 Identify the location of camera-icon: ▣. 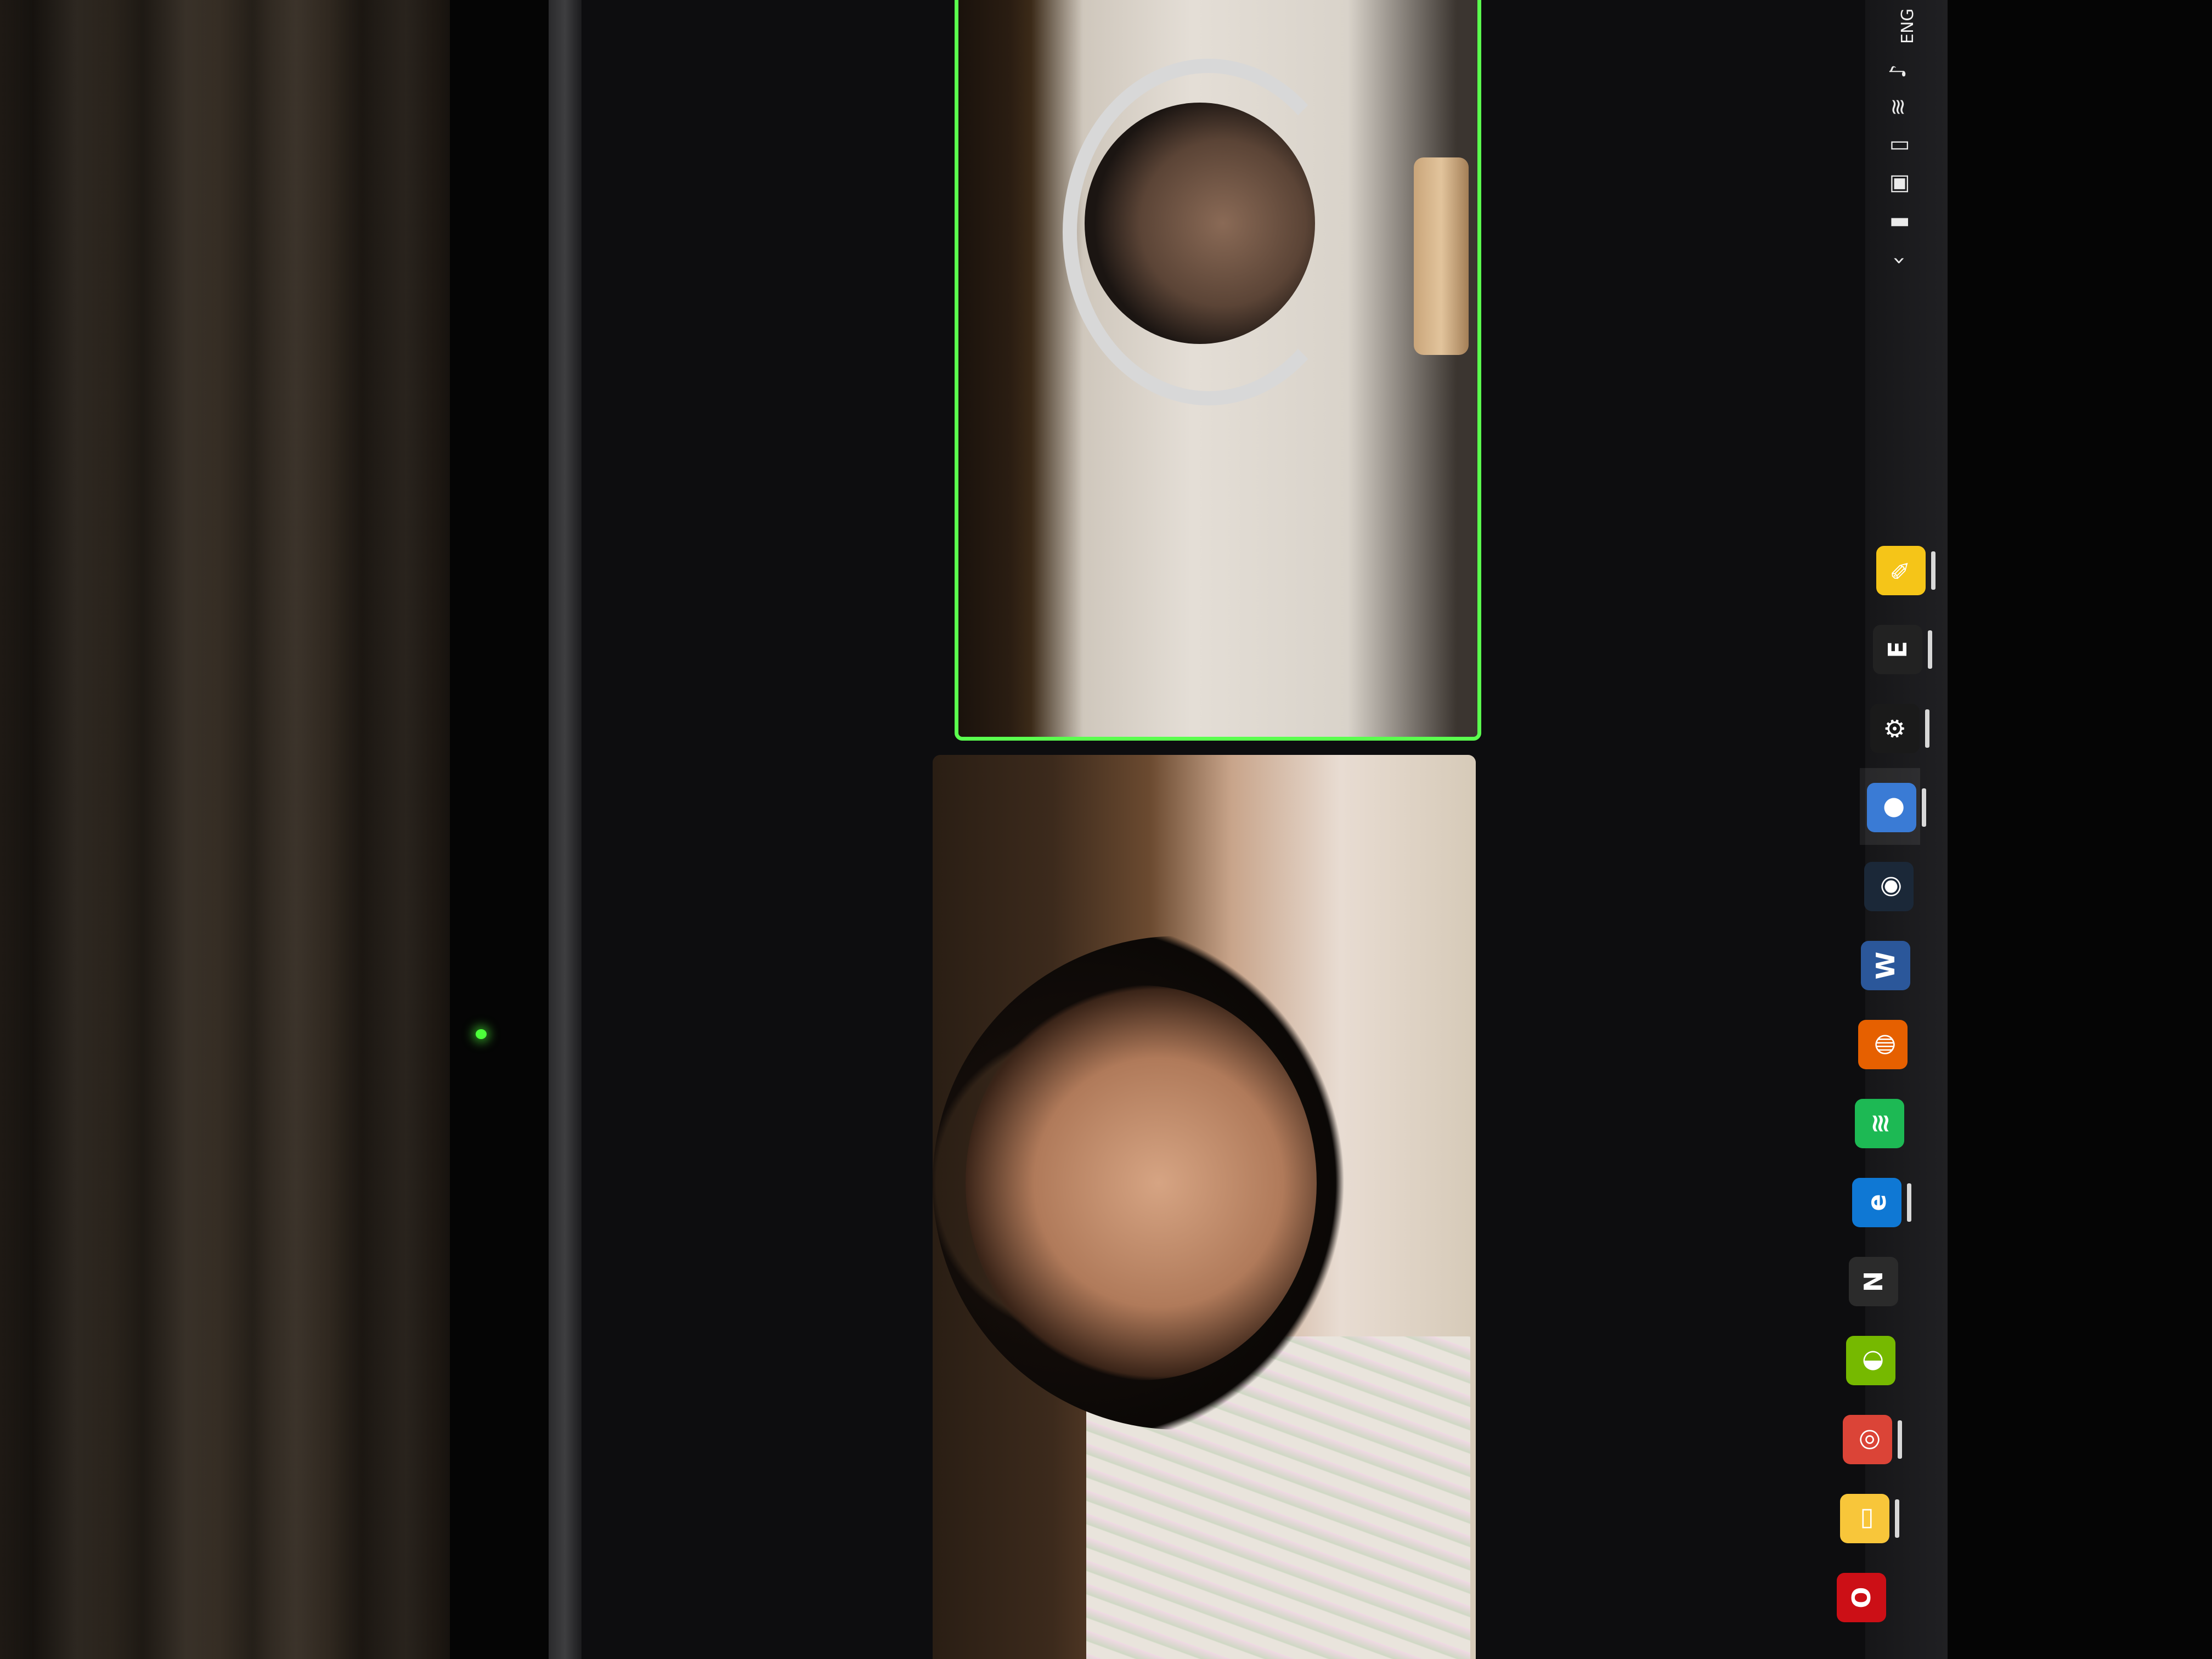
(1899, 183).